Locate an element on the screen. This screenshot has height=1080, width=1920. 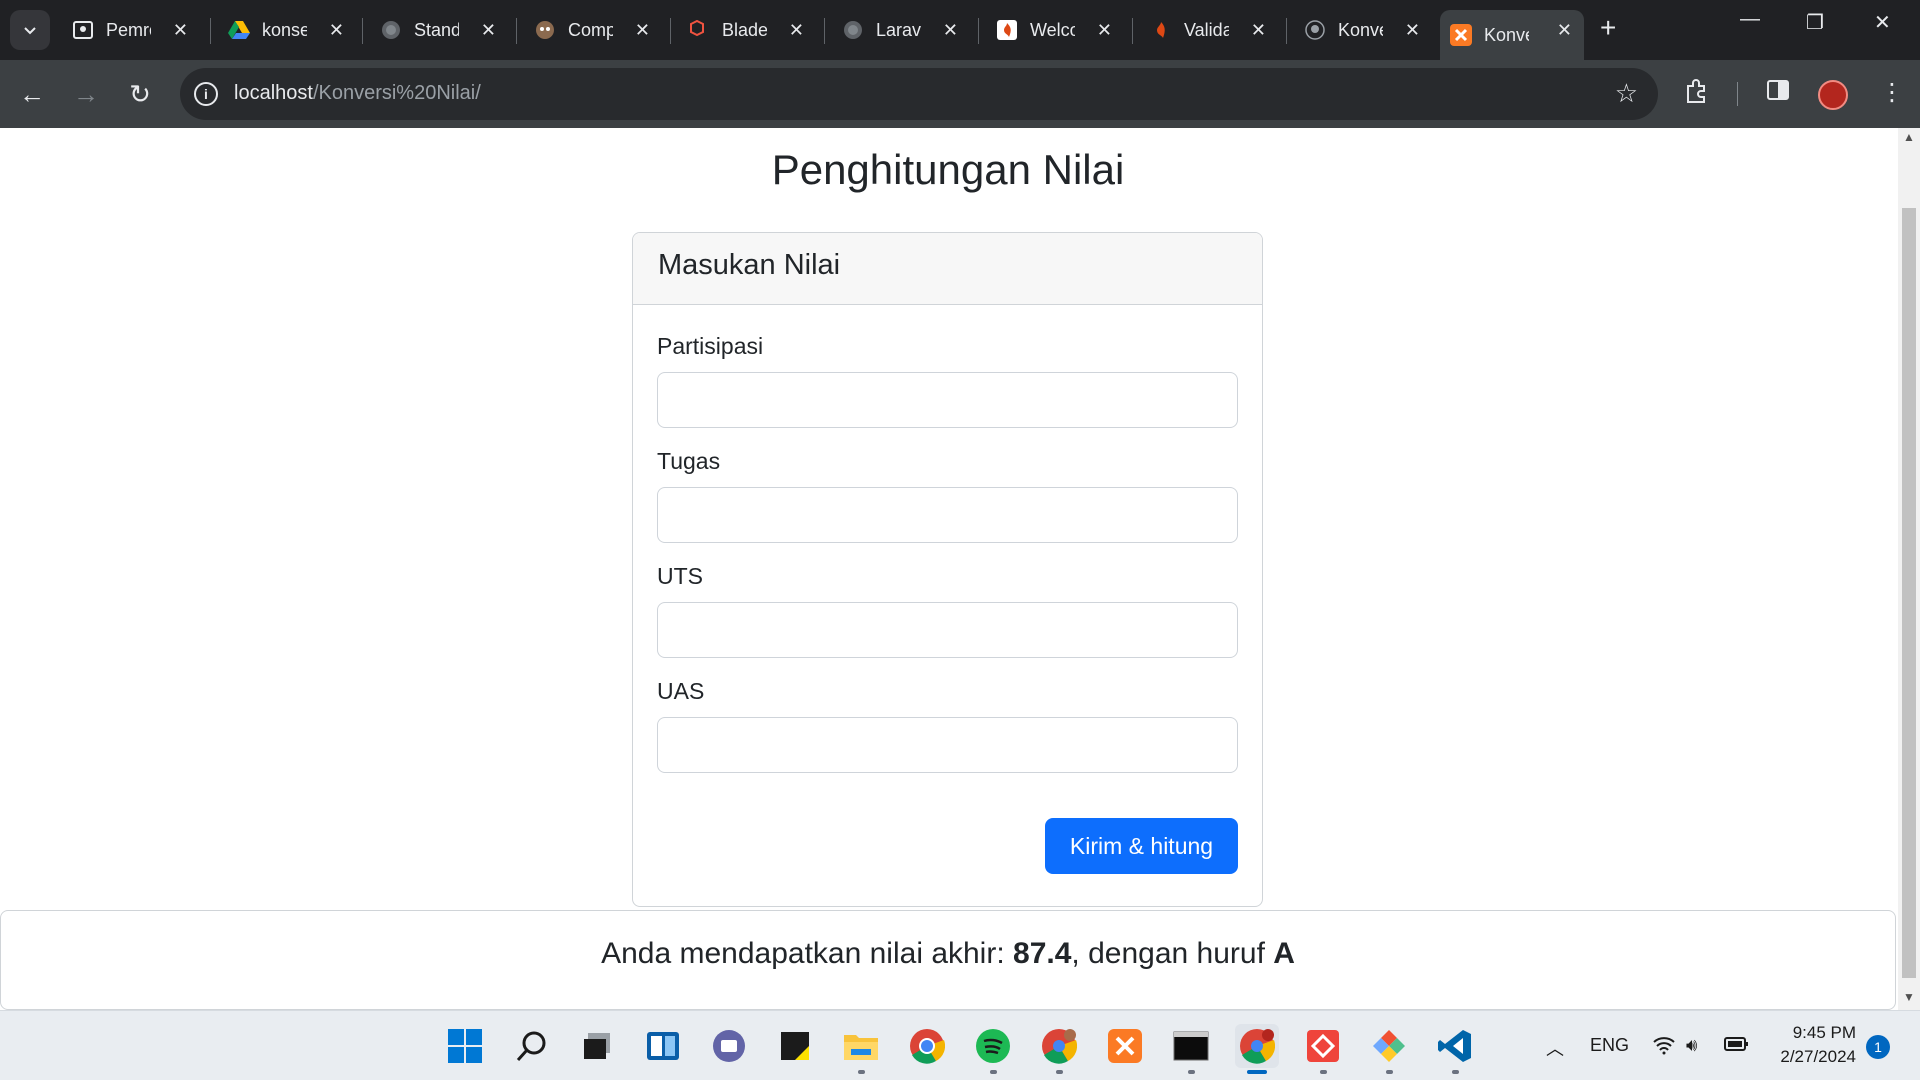
clock-date: 2/27/2024 is located at coordinates (1818, 1056).